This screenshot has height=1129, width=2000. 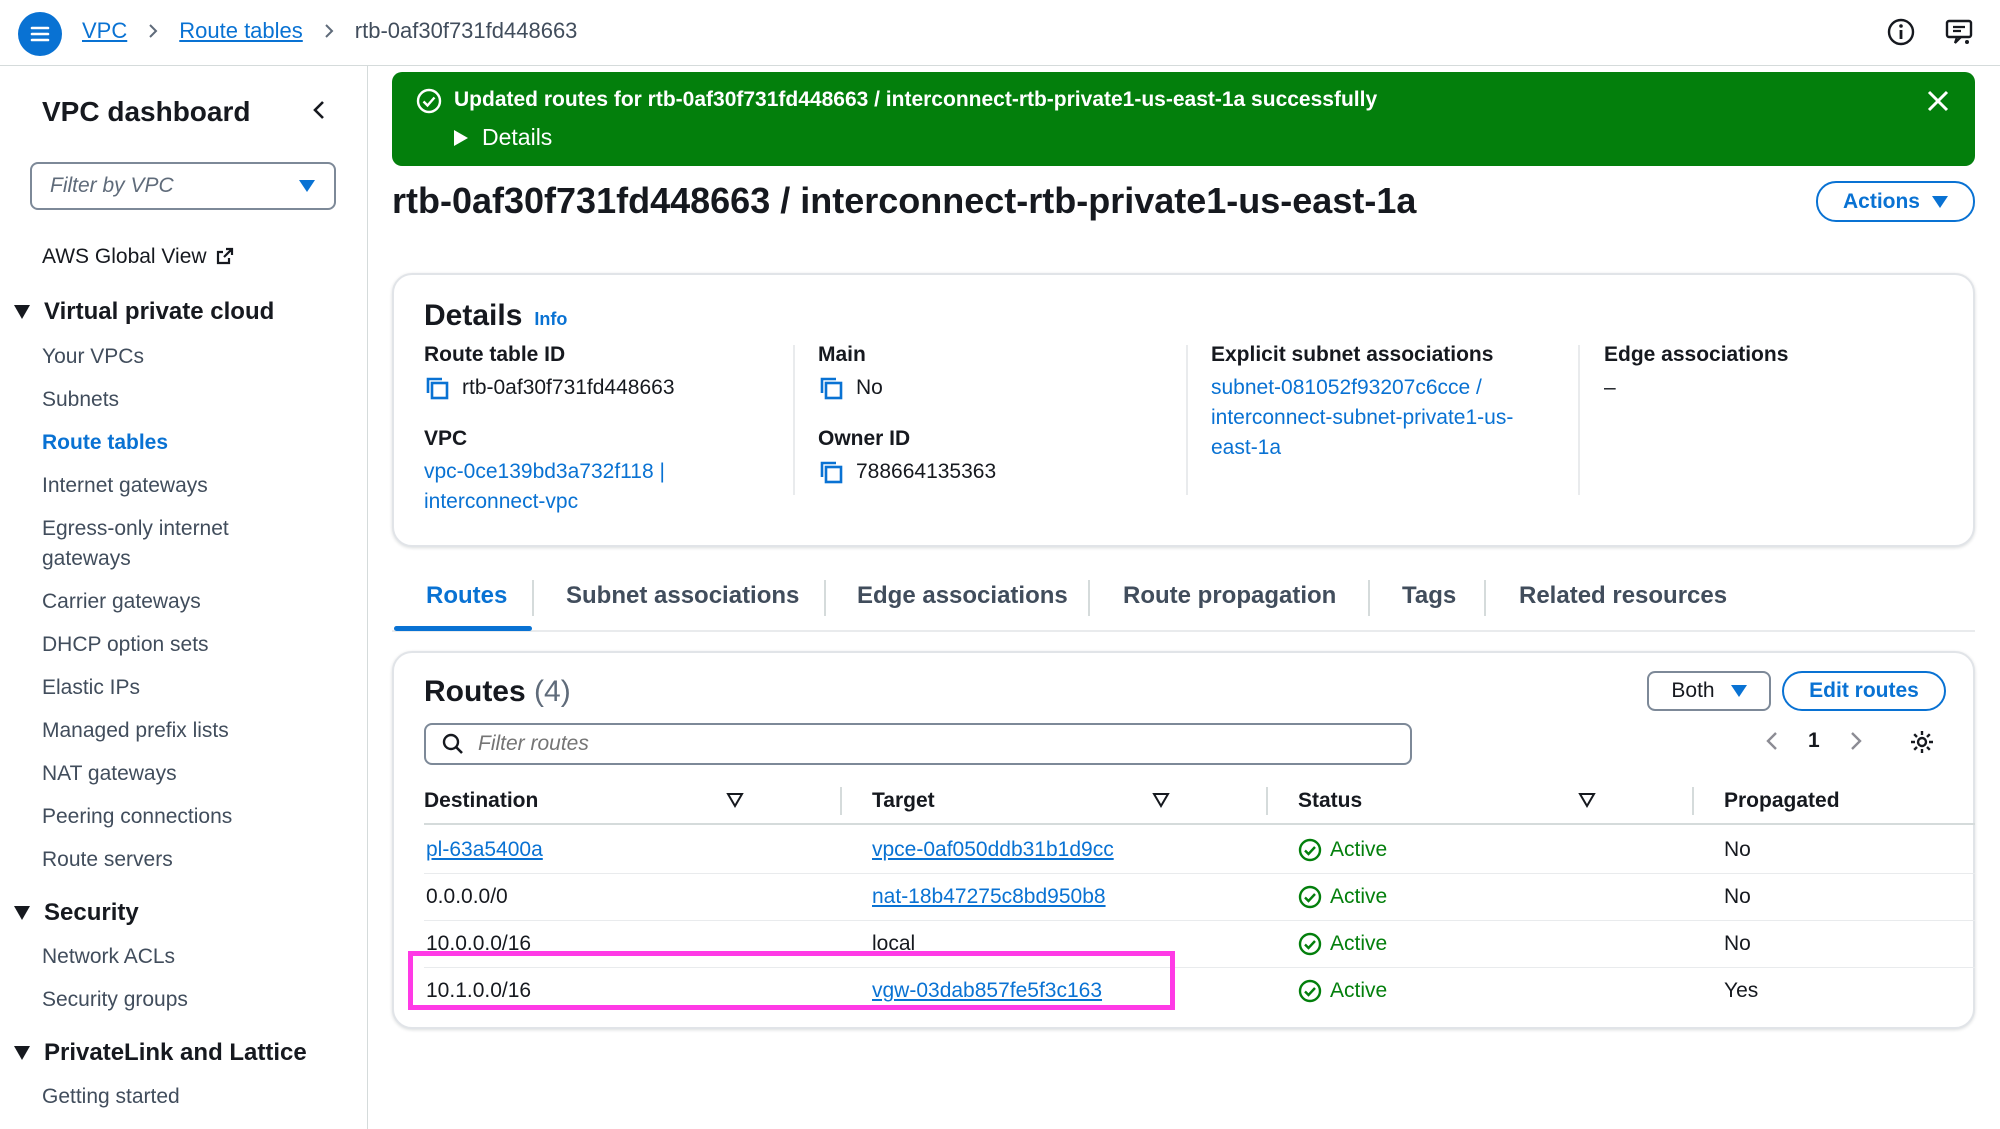 I want to click on sidebar-item-managed-prefix-lists: Managed prefix lists, so click(x=135, y=731).